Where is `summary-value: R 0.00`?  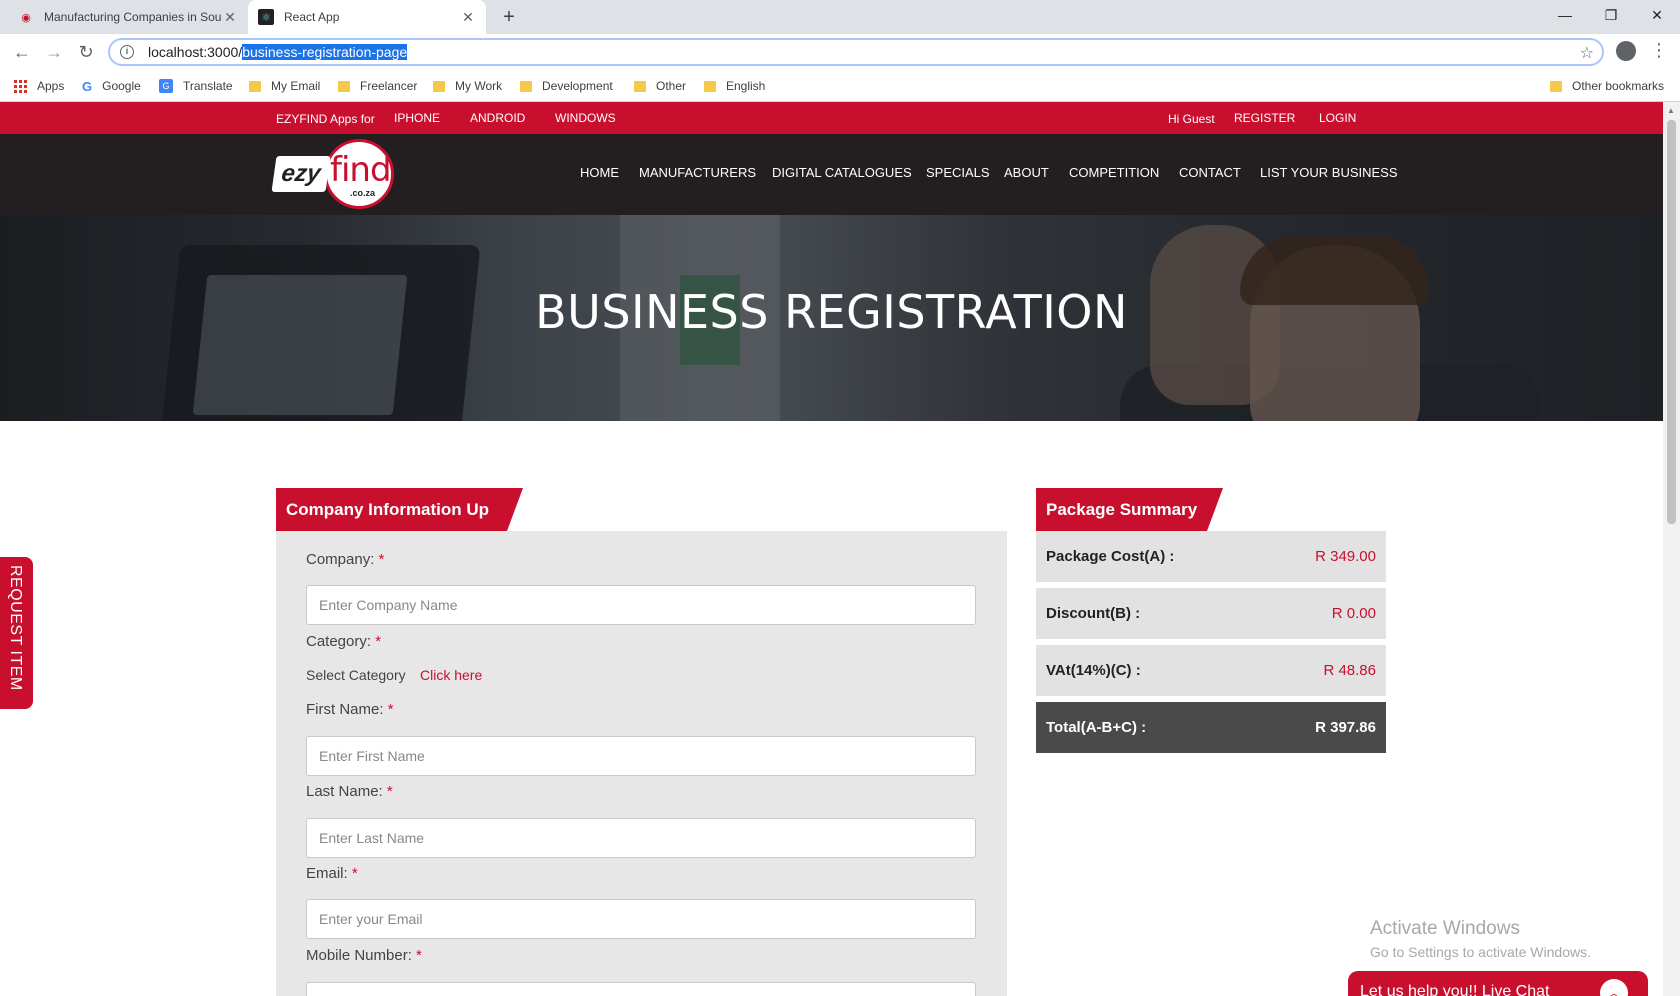
summary-value: R 0.00 is located at coordinates (1353, 613).